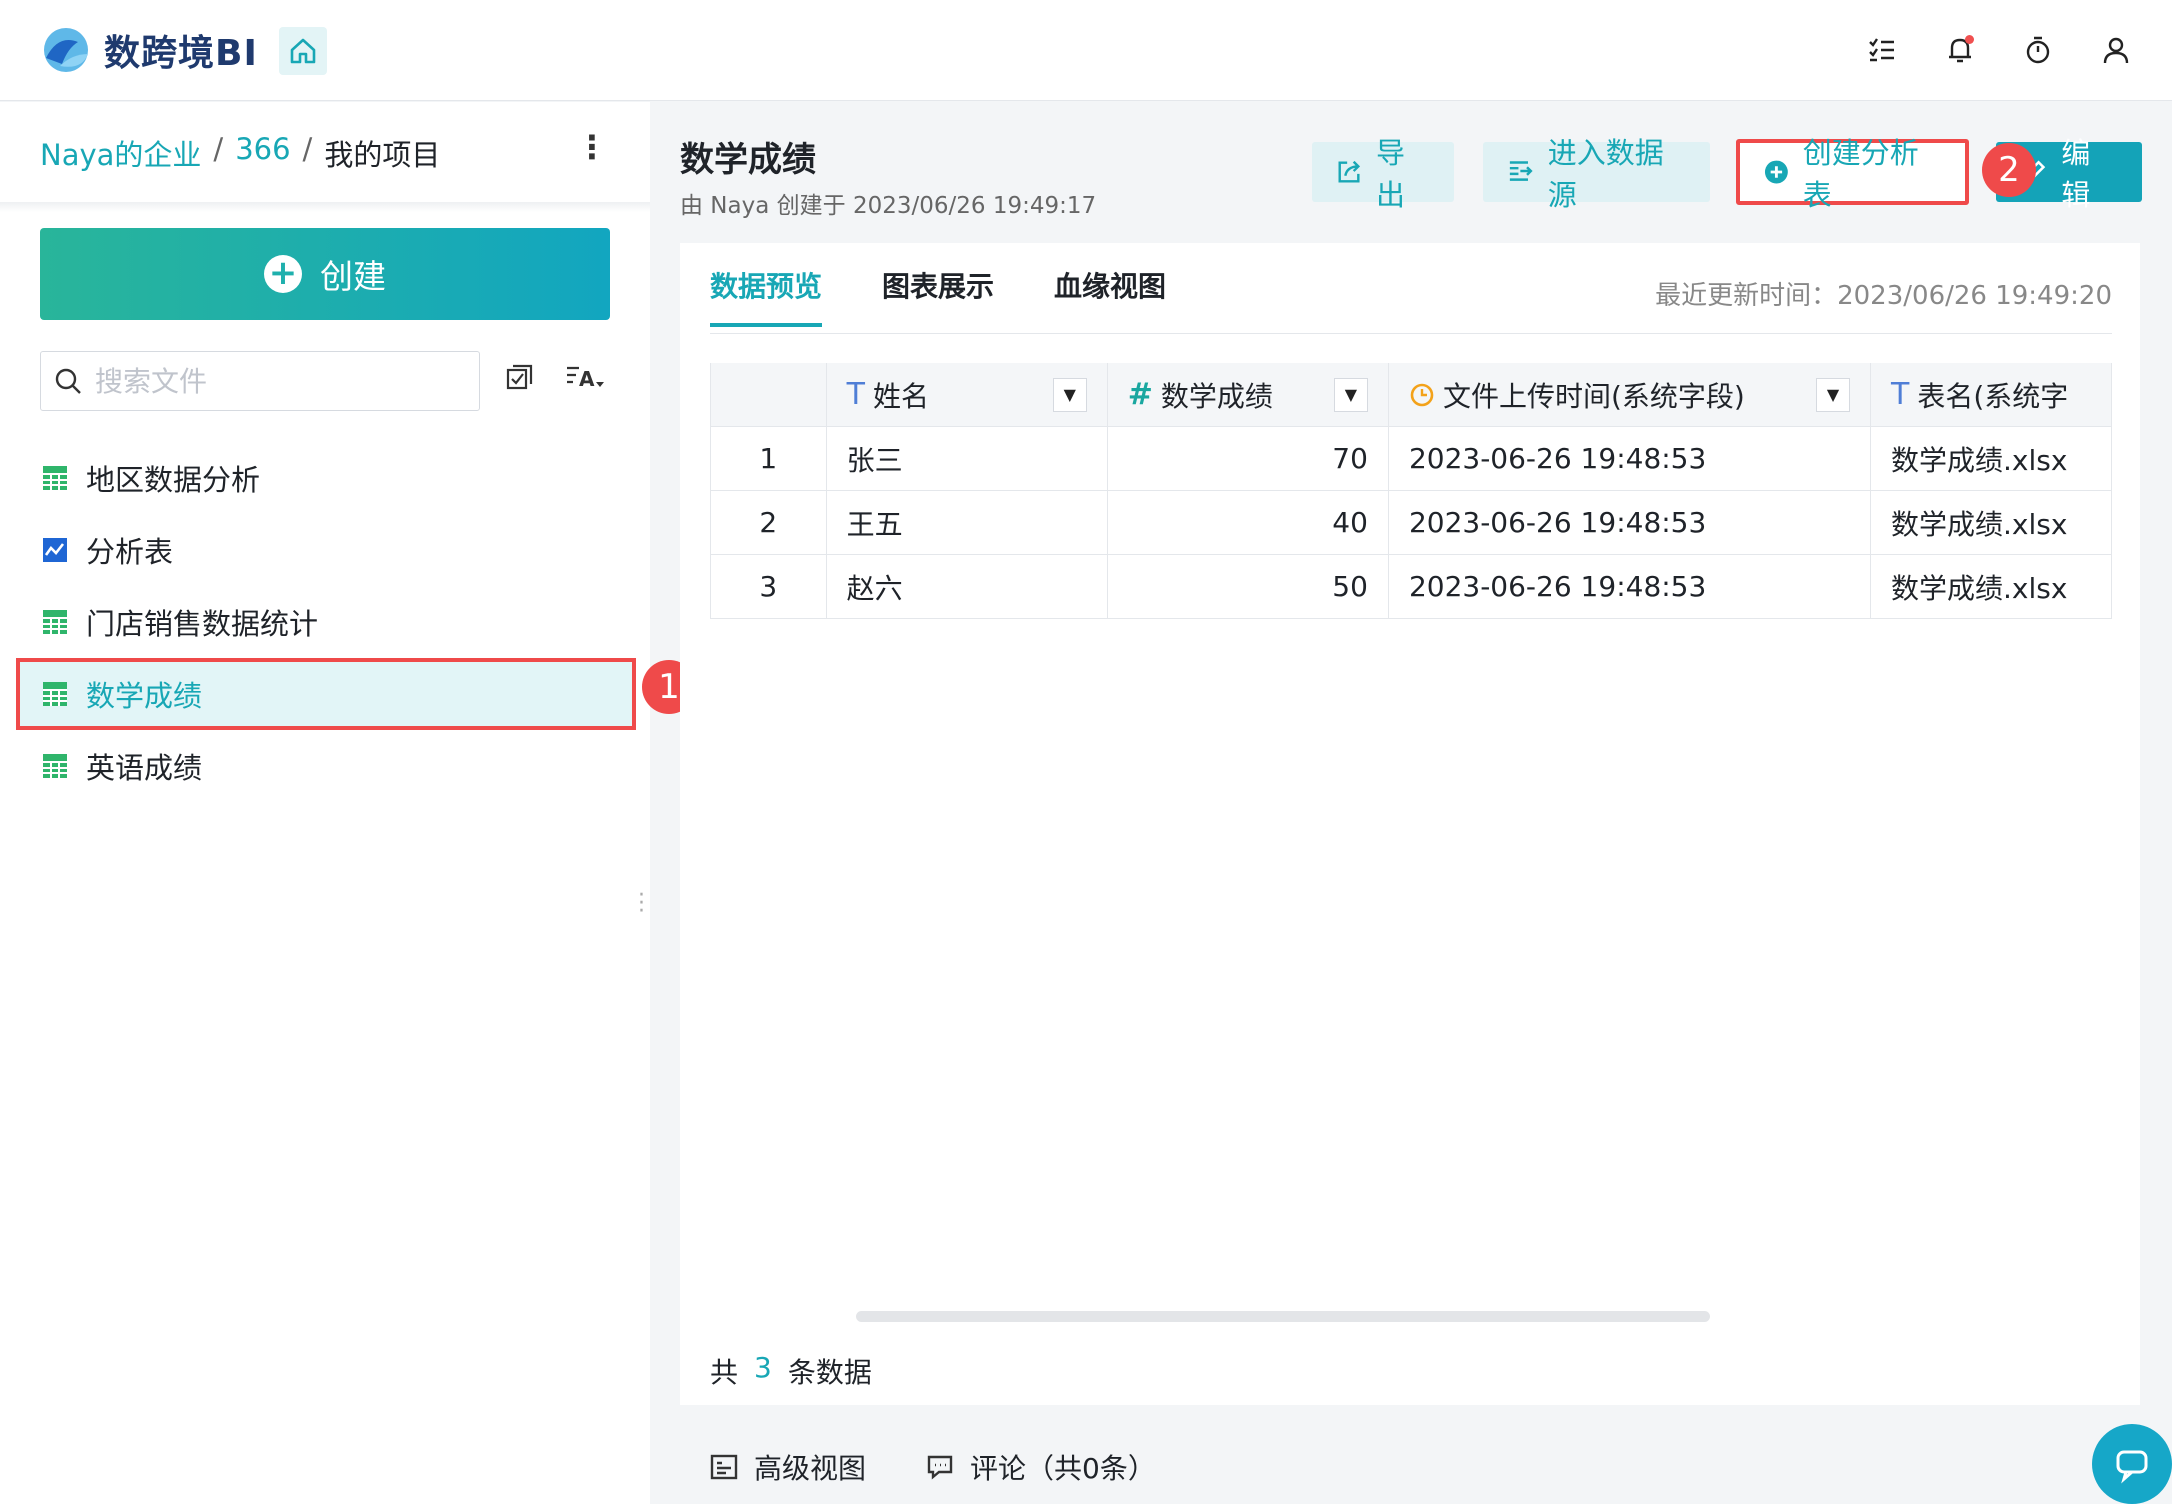 This screenshot has height=1504, width=2172. Describe the element at coordinates (768, 458) in the screenshot. I see `row-number: 1` at that location.